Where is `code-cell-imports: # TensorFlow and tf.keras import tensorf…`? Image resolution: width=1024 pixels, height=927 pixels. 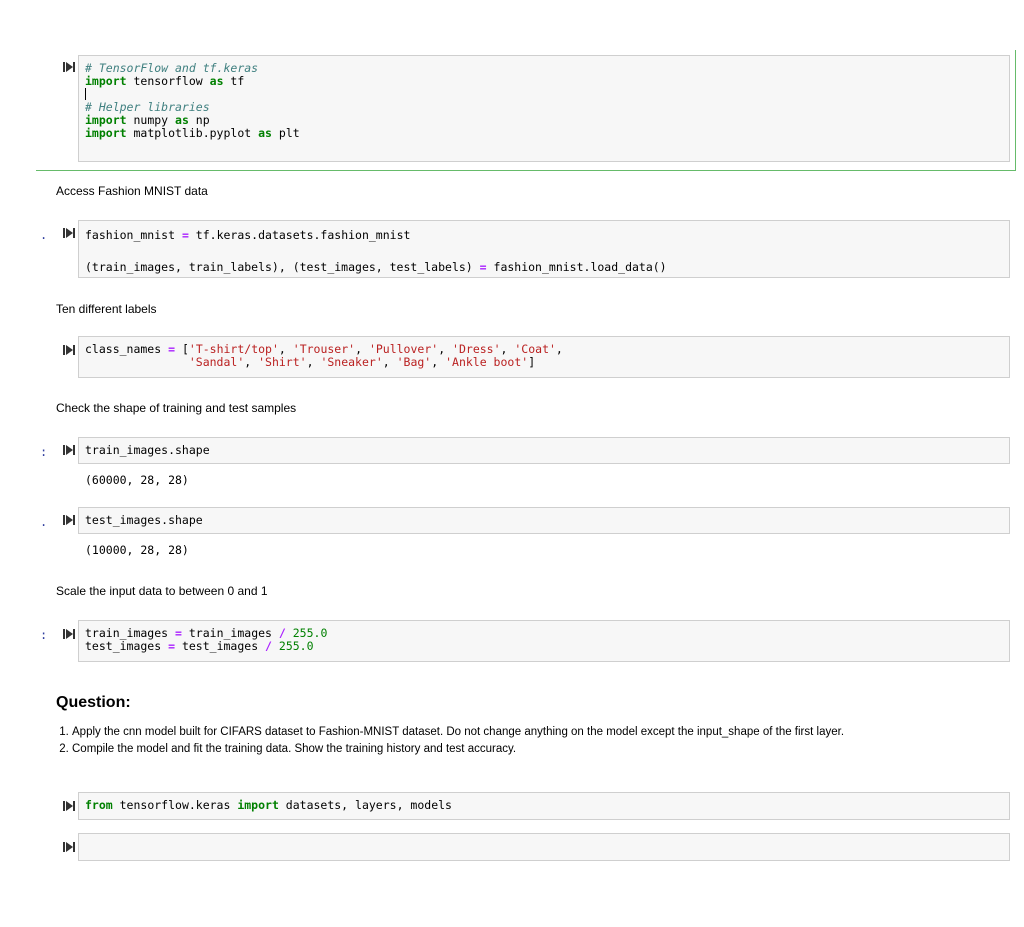
code-cell-imports: # TensorFlow and tf.keras import tensorf… is located at coordinates (544, 108).